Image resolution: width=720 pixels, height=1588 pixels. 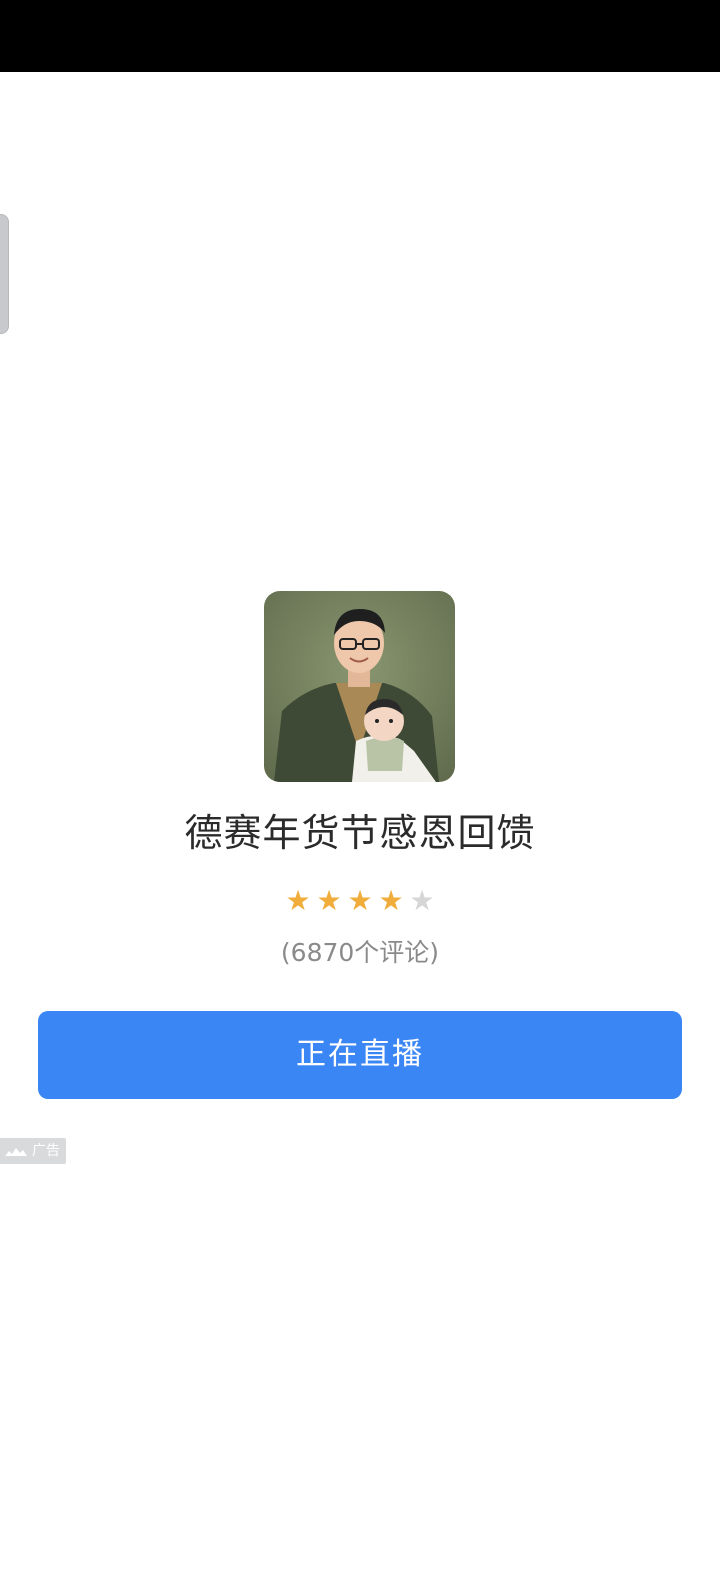 I want to click on ad-title: 德赛年货节感恩回馈, so click(x=360, y=833).